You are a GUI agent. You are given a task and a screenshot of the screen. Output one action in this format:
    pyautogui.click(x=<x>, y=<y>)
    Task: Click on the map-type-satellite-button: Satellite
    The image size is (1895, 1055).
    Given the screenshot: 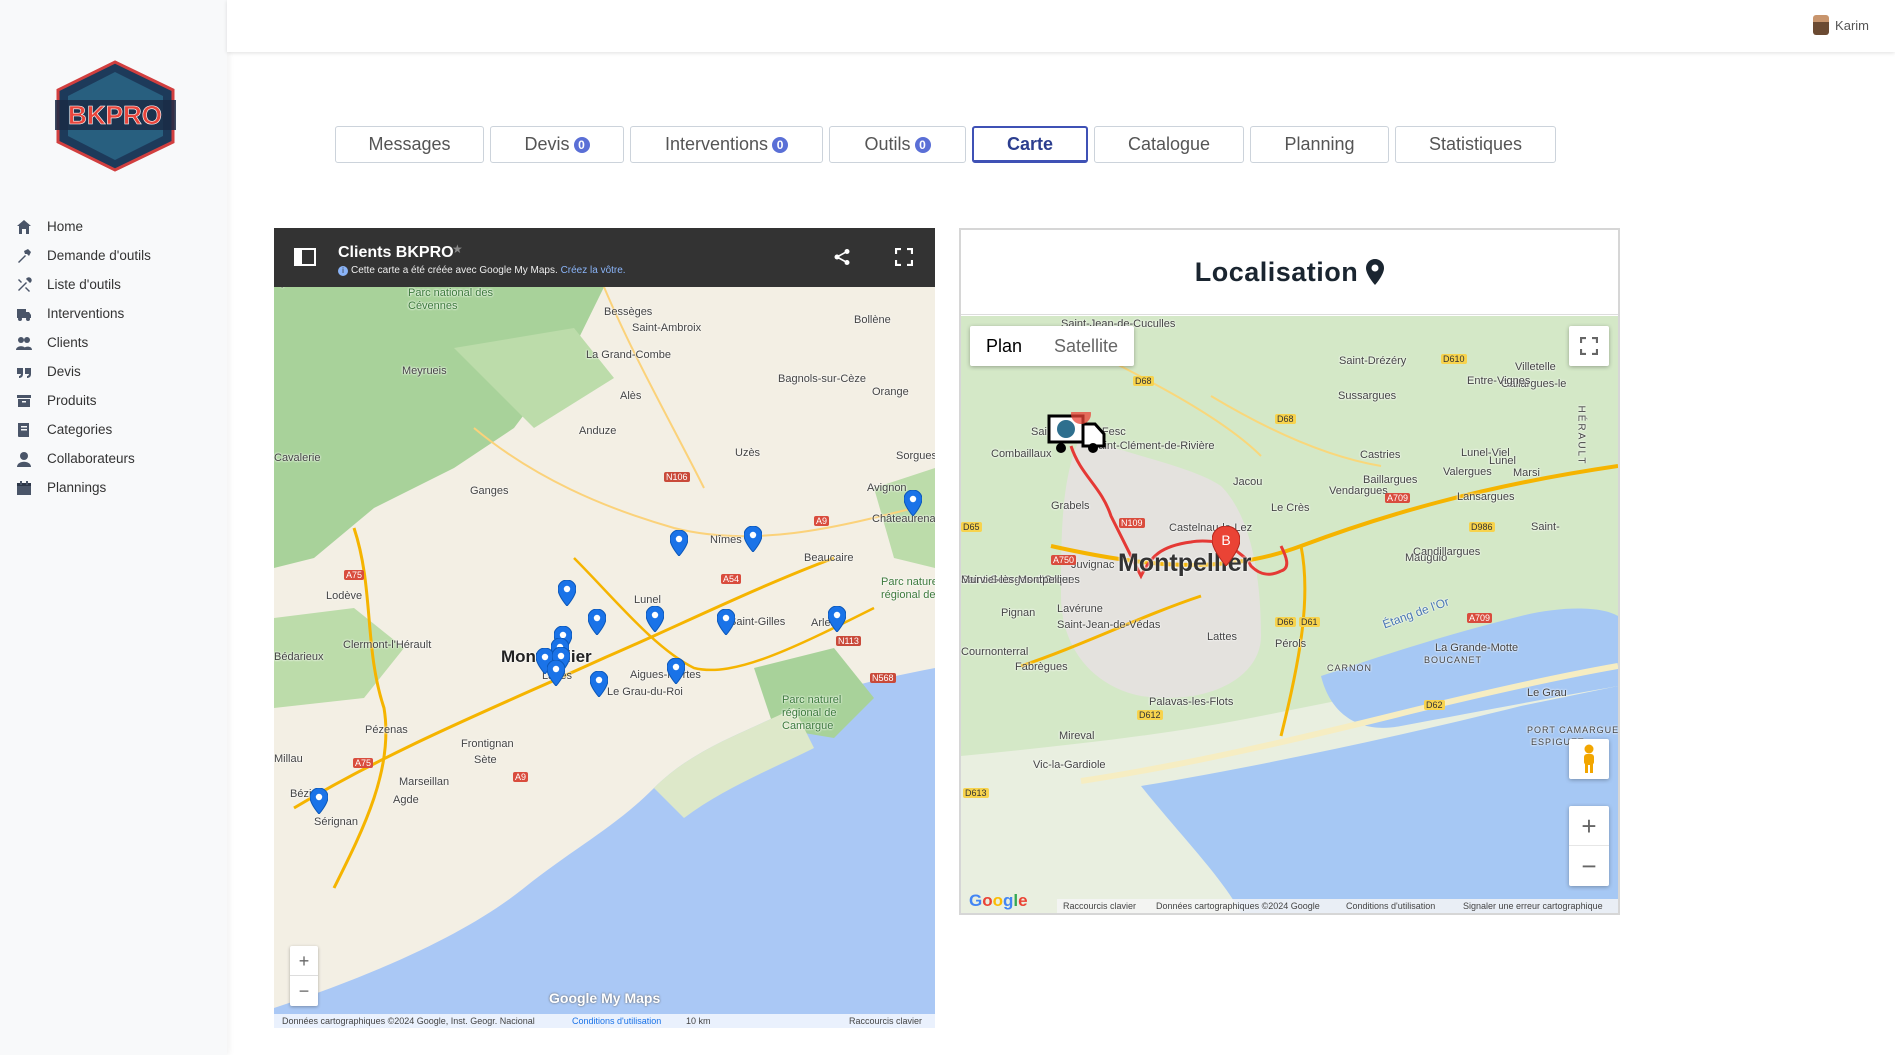 What is the action you would take?
    pyautogui.click(x=1086, y=346)
    